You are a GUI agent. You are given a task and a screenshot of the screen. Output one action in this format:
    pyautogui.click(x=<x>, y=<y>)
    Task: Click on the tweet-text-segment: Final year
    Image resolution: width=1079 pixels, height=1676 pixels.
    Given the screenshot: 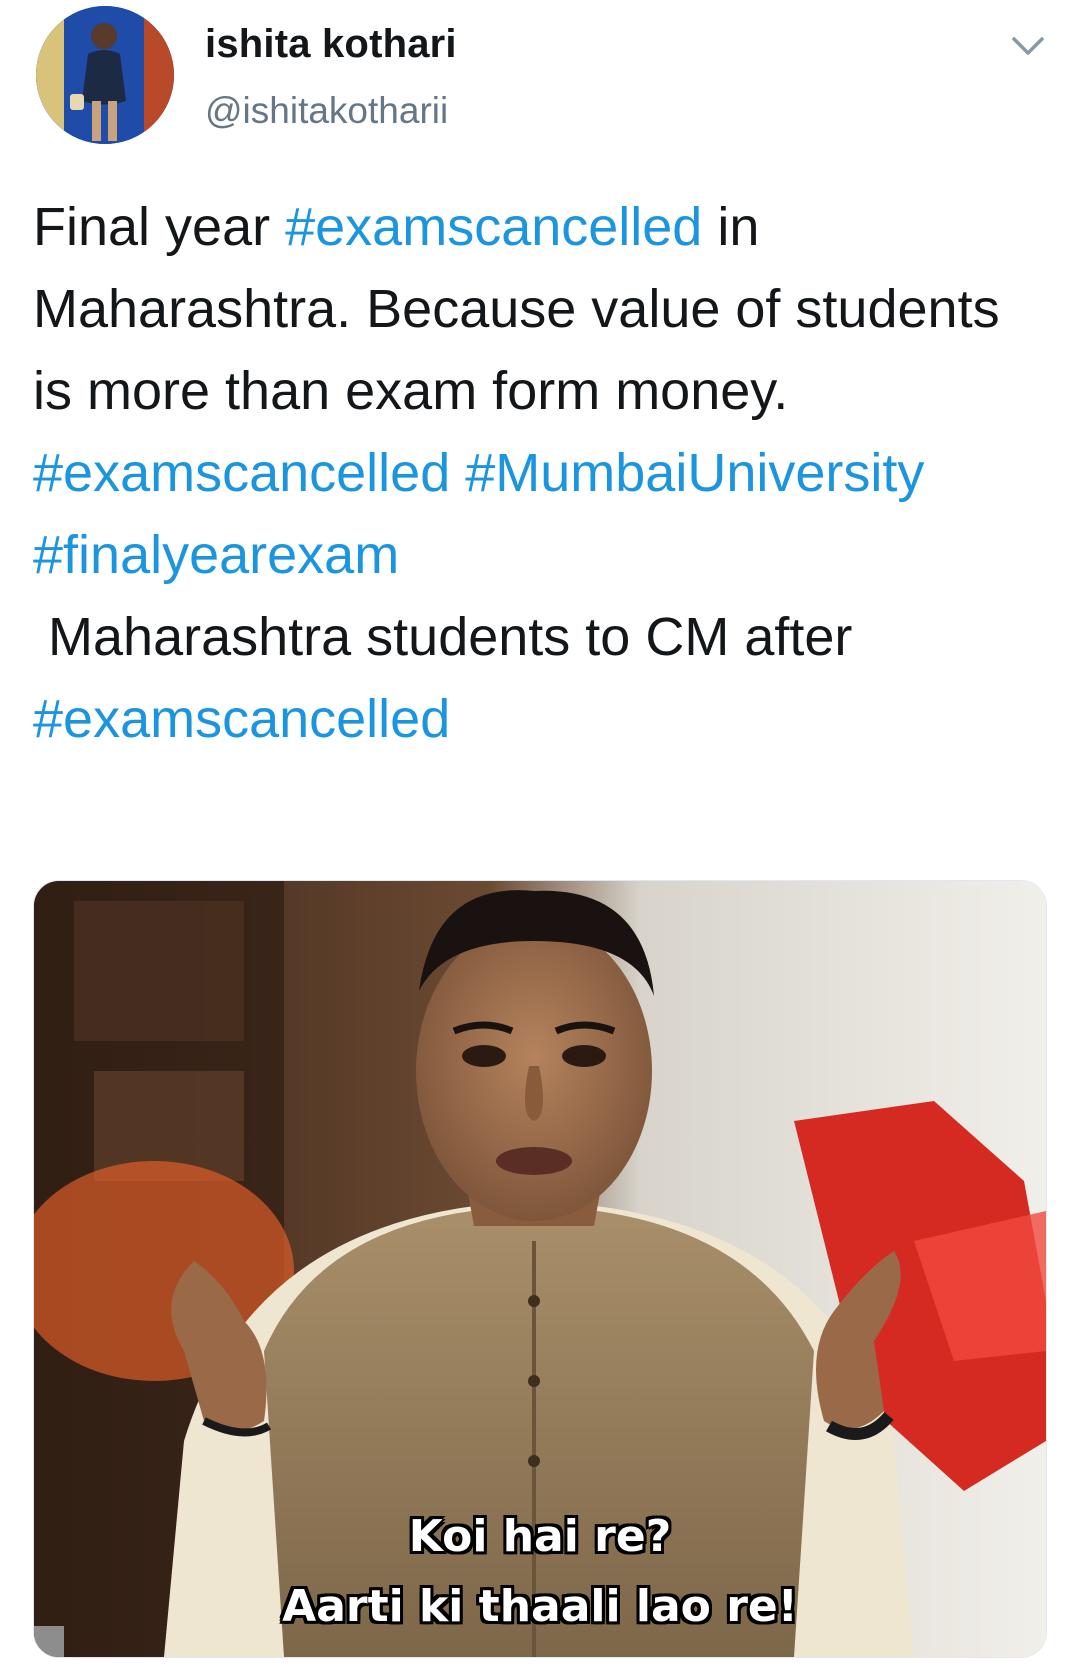 What is the action you would take?
    pyautogui.click(x=159, y=227)
    